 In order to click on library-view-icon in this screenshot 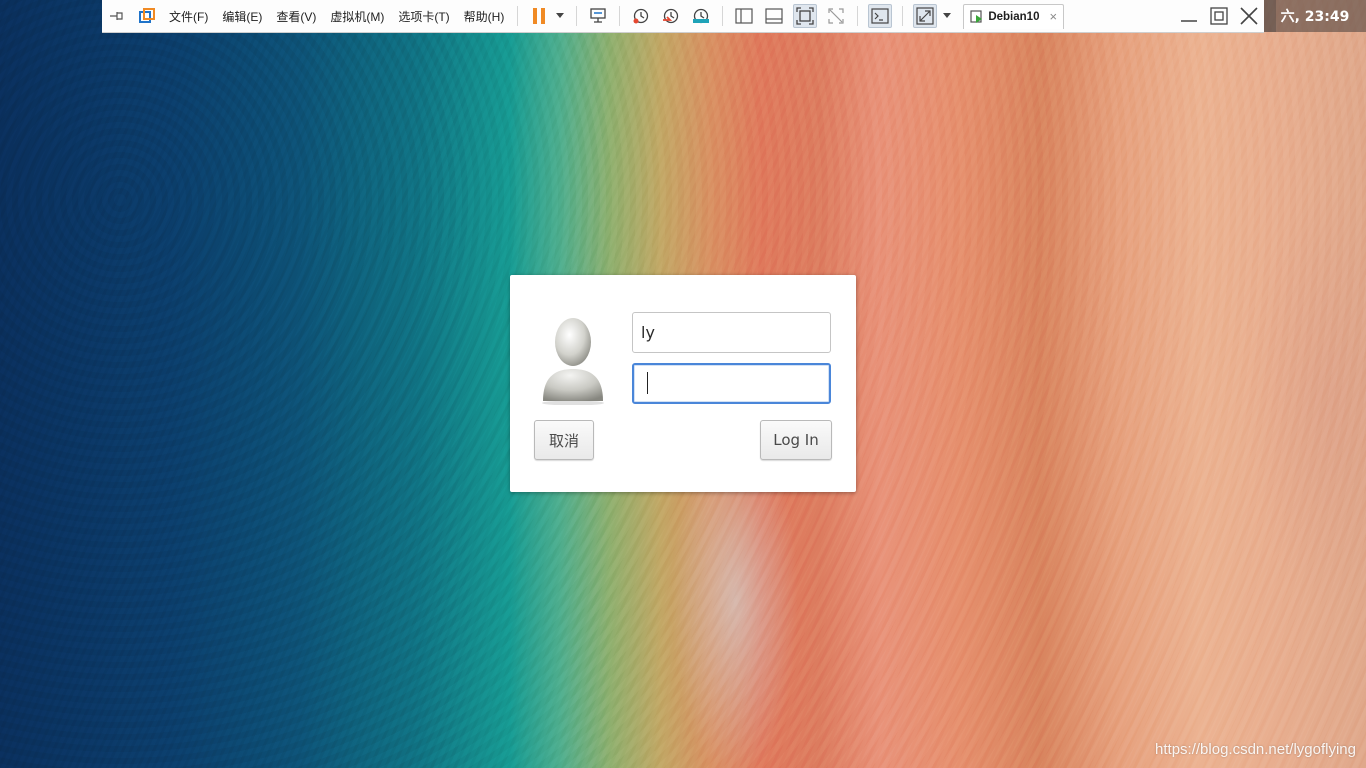, I will do `click(744, 16)`.